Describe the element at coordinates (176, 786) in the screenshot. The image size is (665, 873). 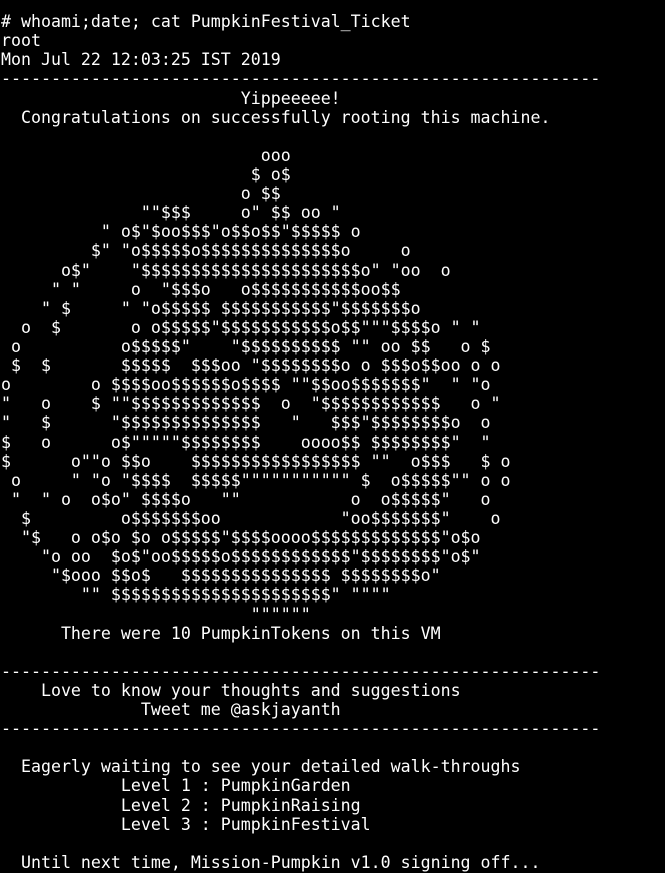
I see `level-1-text: Level 1 : PumpkinGarden` at that location.